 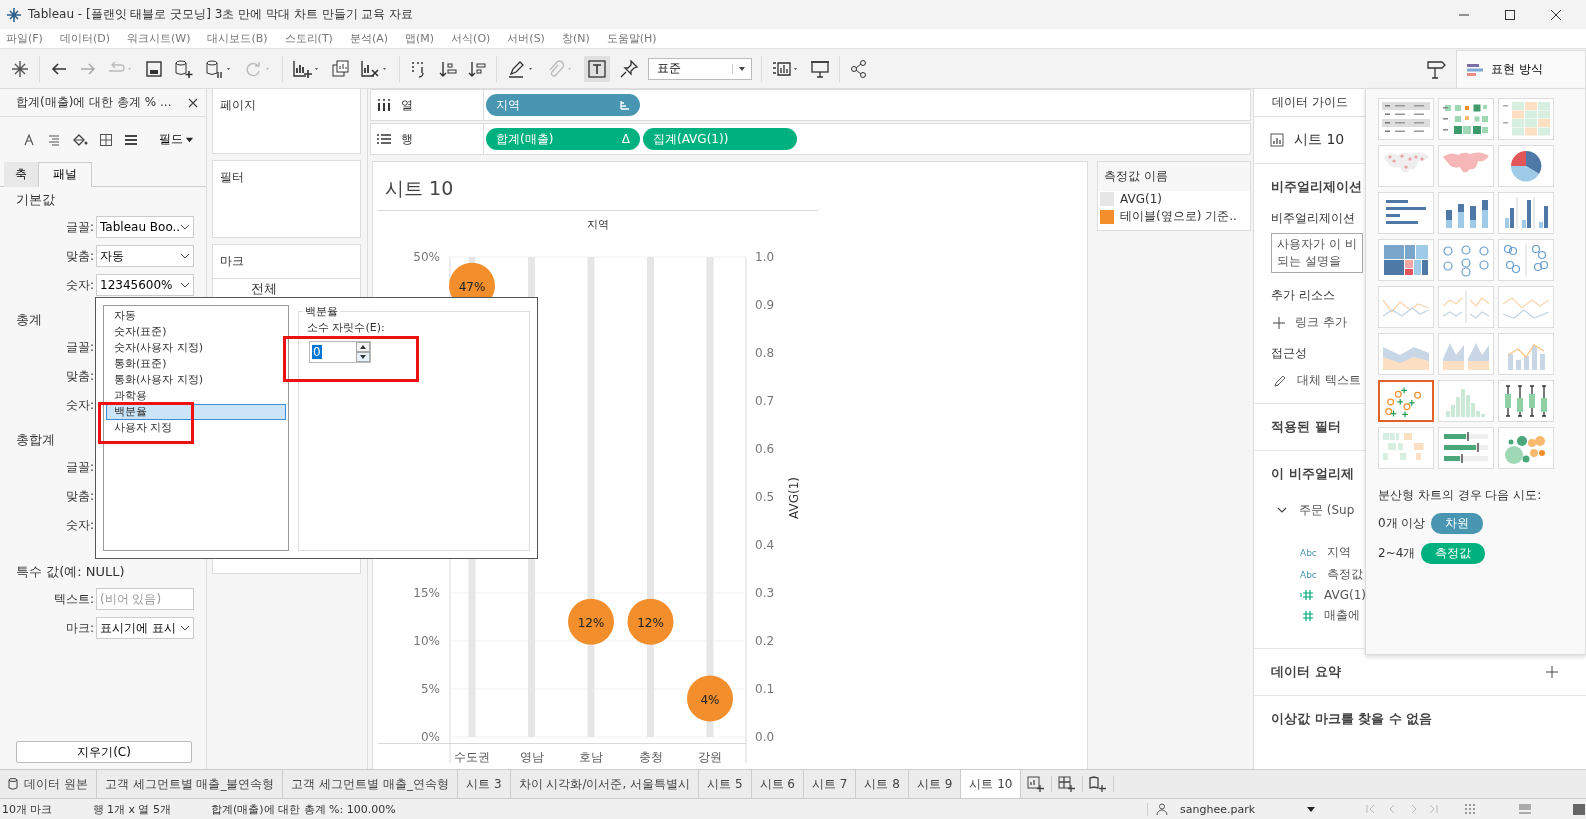 I want to click on data-guide-tab: 데이터 가이드, so click(x=1310, y=102).